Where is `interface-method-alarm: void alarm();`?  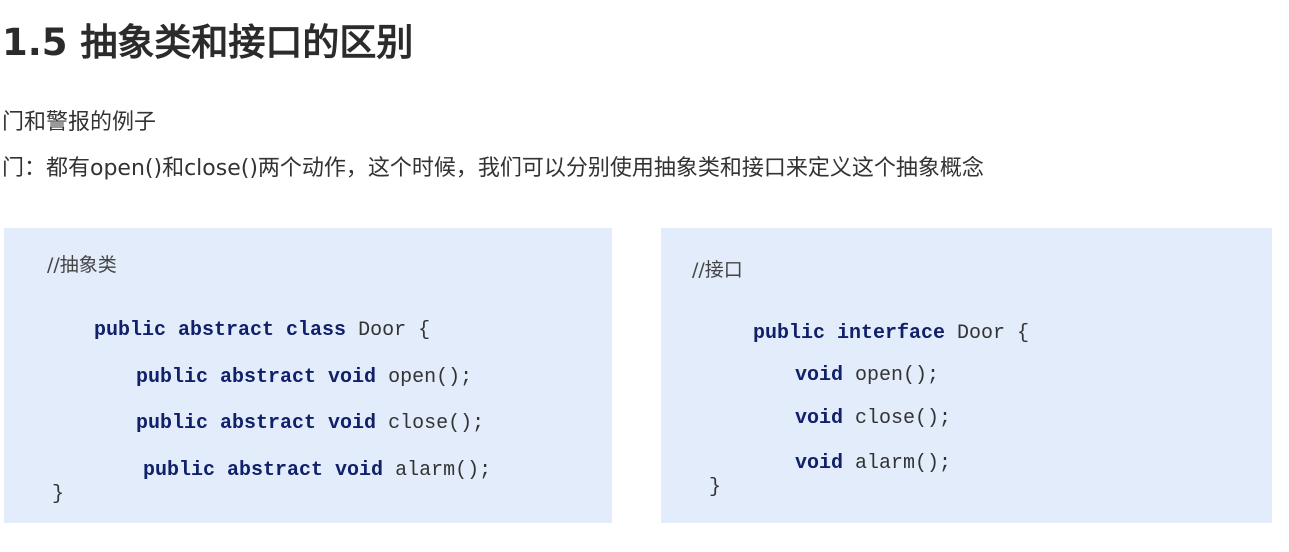 interface-method-alarm: void alarm(); is located at coordinates (849, 463).